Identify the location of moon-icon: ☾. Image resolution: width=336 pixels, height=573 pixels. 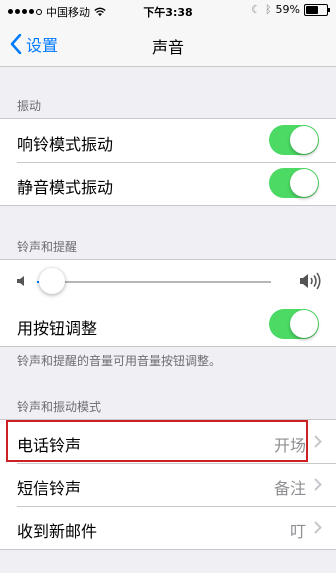
(256, 9).